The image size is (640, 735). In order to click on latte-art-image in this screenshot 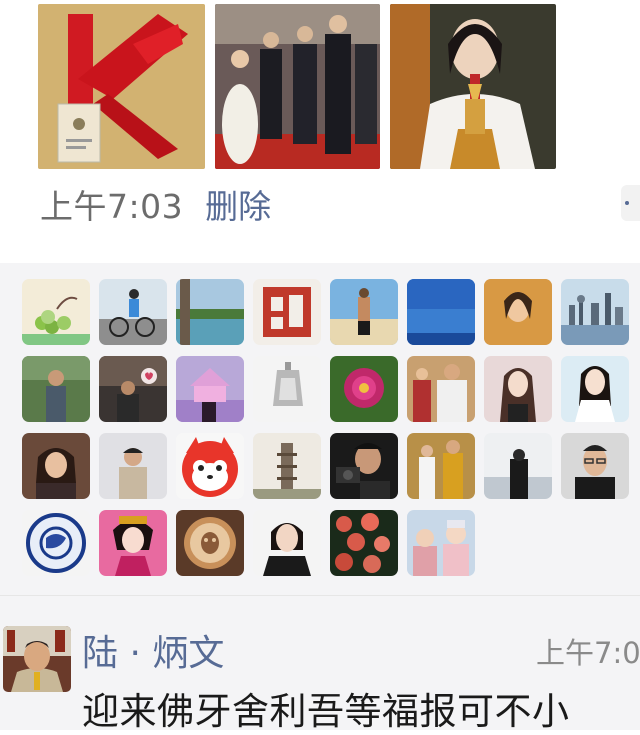, I will do `click(210, 543)`.